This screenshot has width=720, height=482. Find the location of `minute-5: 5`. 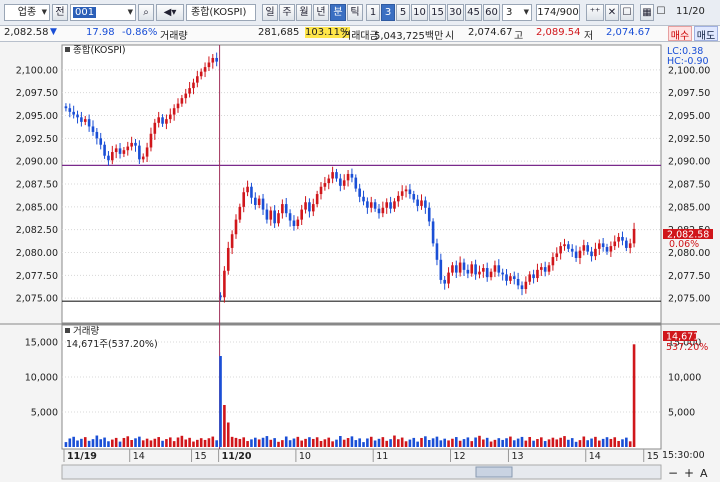

minute-5: 5 is located at coordinates (403, 12).